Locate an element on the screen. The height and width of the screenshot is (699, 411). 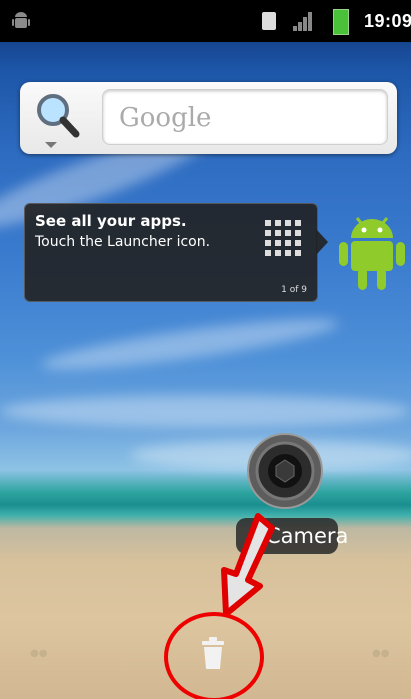
drag-direction-arrow is located at coordinates (248, 565).